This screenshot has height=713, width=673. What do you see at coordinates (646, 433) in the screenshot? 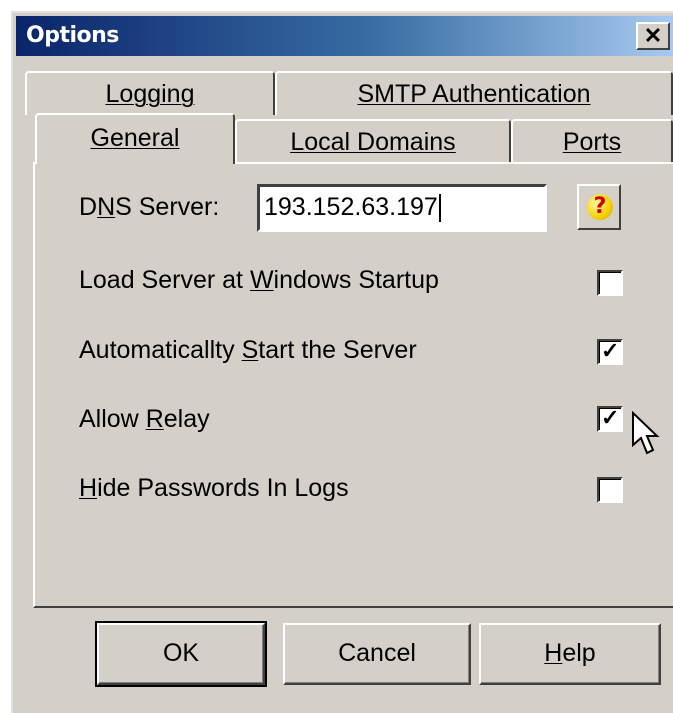
I see `mouse-pointer-icon` at bounding box center [646, 433].